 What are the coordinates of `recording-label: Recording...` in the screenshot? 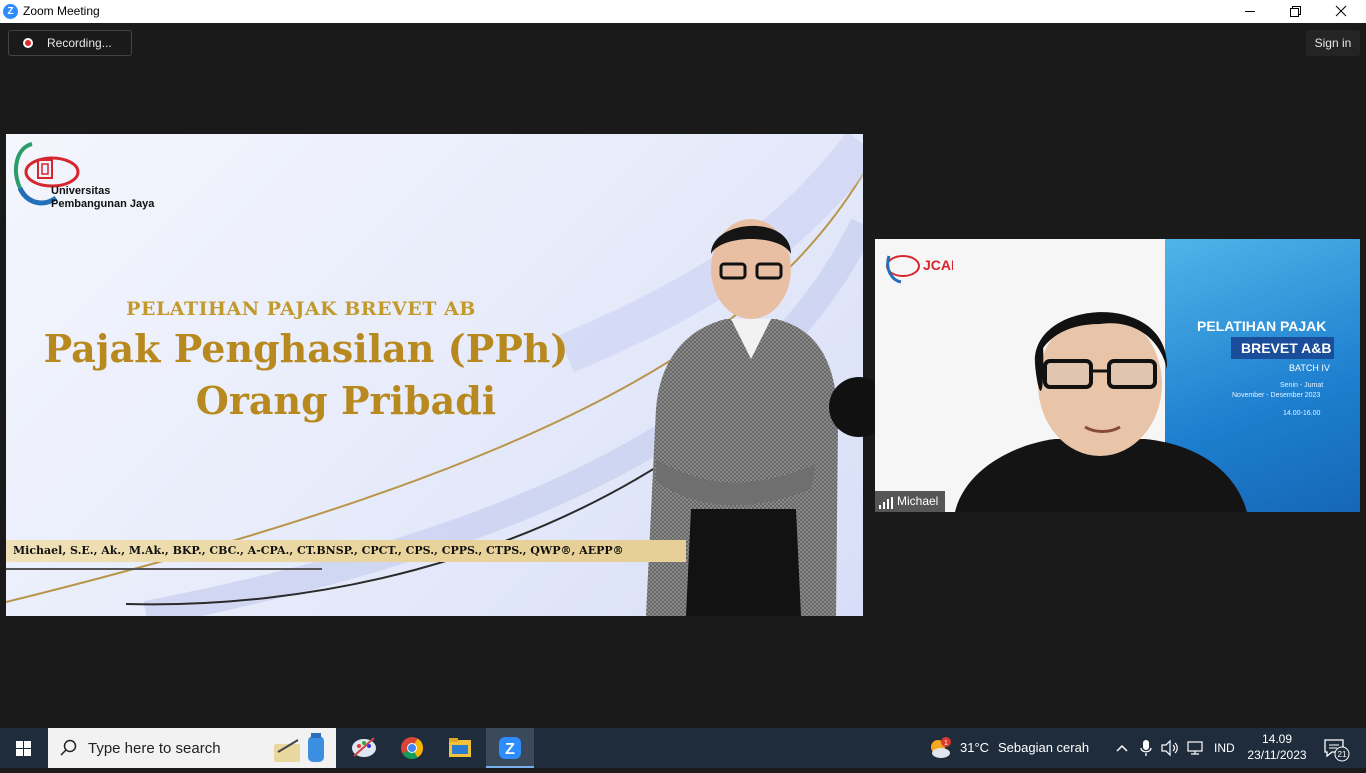 It's located at (79, 43).